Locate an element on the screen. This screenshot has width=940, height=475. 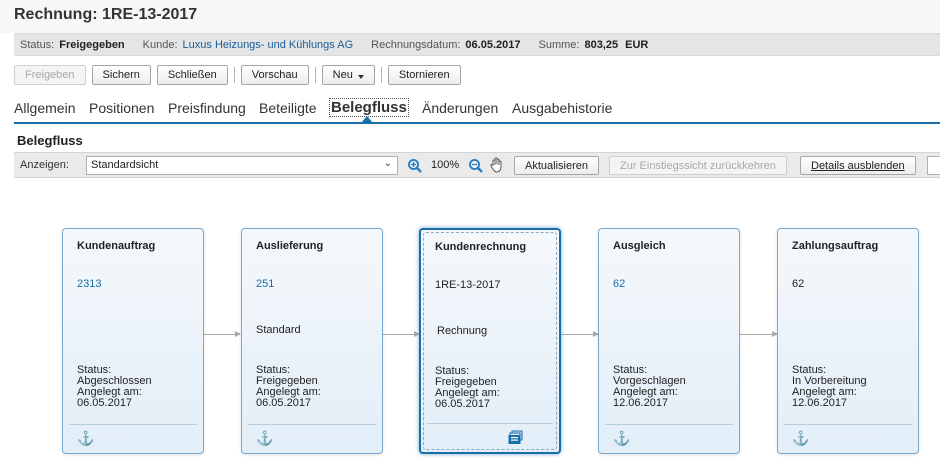
node-number-link: 2313 is located at coordinates (89, 284).